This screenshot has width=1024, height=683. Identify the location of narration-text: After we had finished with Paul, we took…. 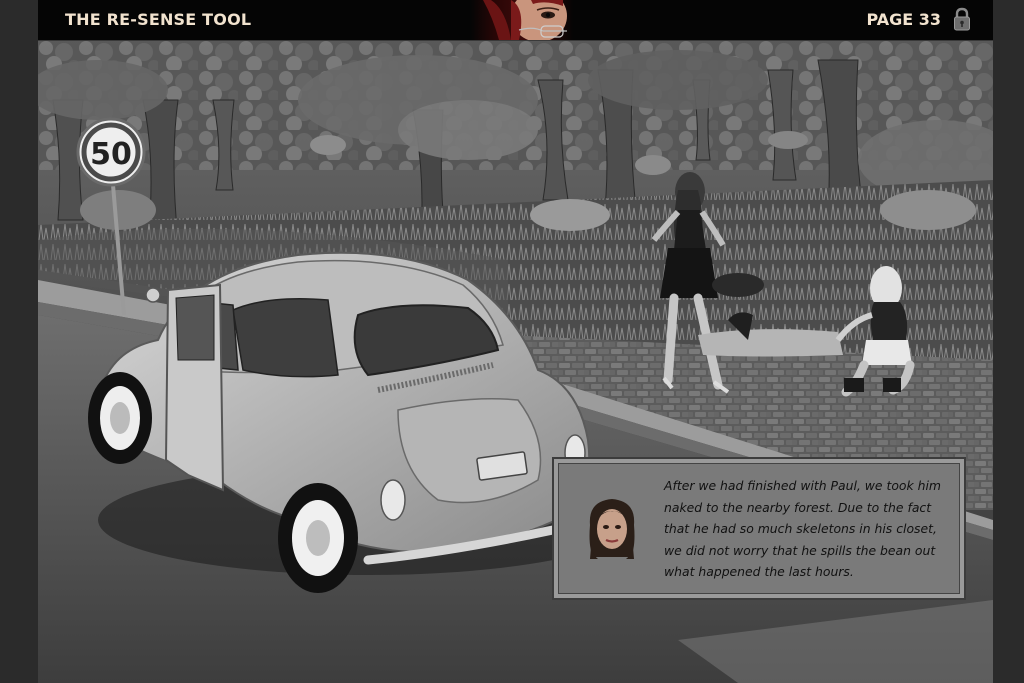
(802, 528).